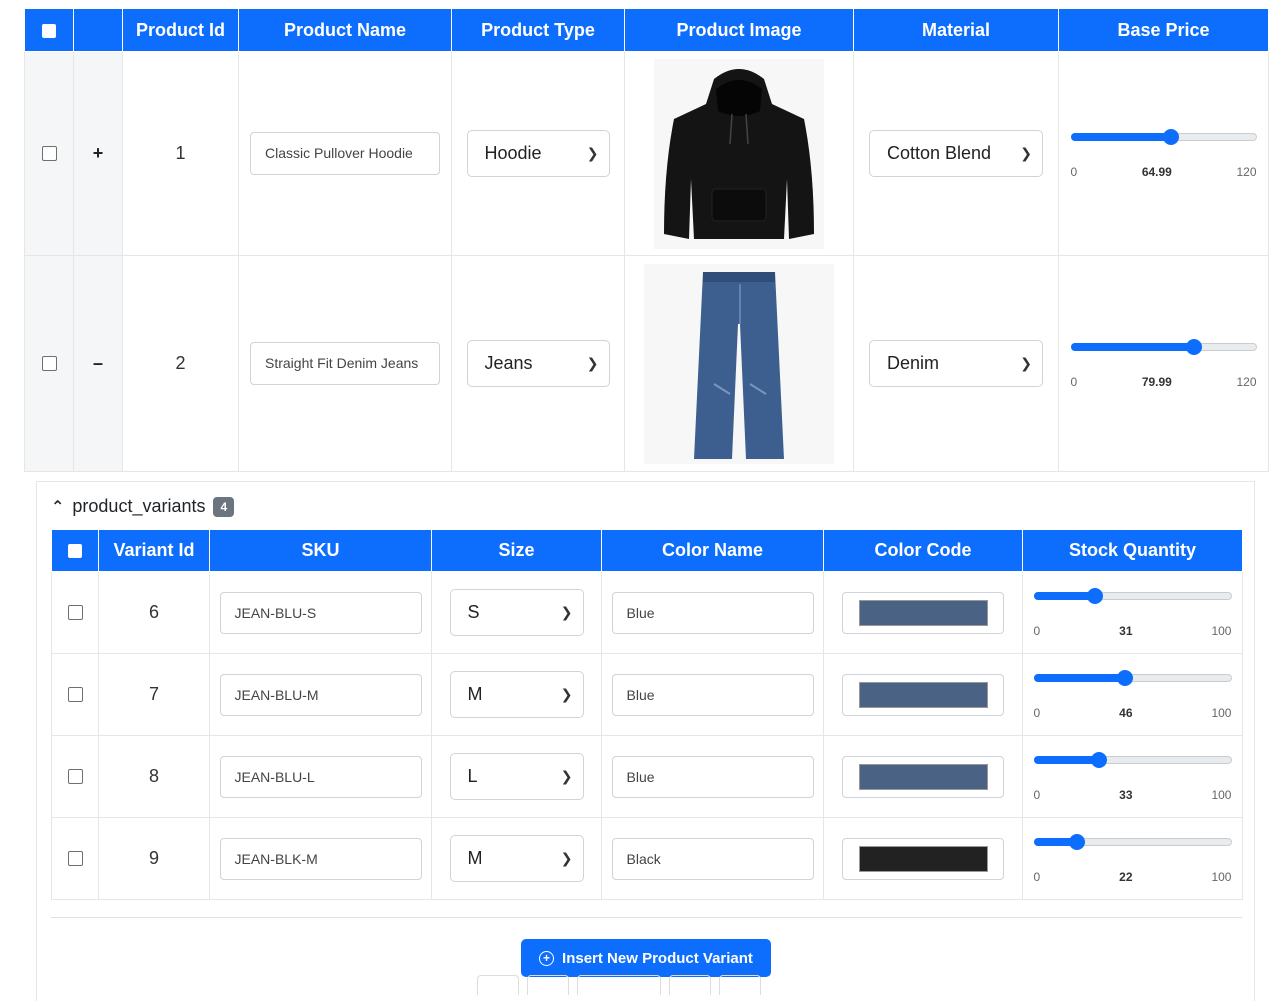  I want to click on variants-select-all-checkbox, so click(75, 551).